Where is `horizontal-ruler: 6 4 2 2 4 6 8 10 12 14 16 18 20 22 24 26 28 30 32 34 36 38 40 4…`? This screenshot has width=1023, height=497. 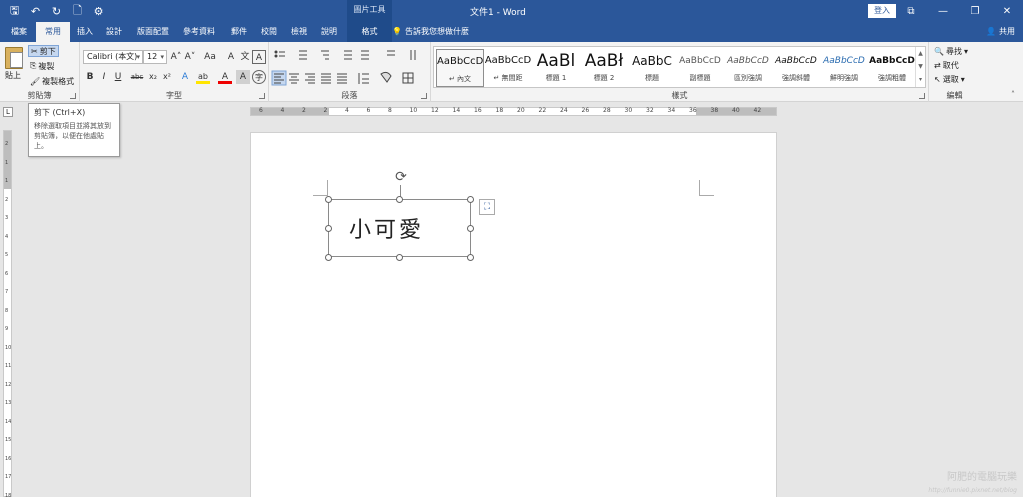 horizontal-ruler: 6 4 2 2 4 6 8 10 12 14 16 18 20 22 24 26 28 30 32 34 36 38 40 4… is located at coordinates (513, 111).